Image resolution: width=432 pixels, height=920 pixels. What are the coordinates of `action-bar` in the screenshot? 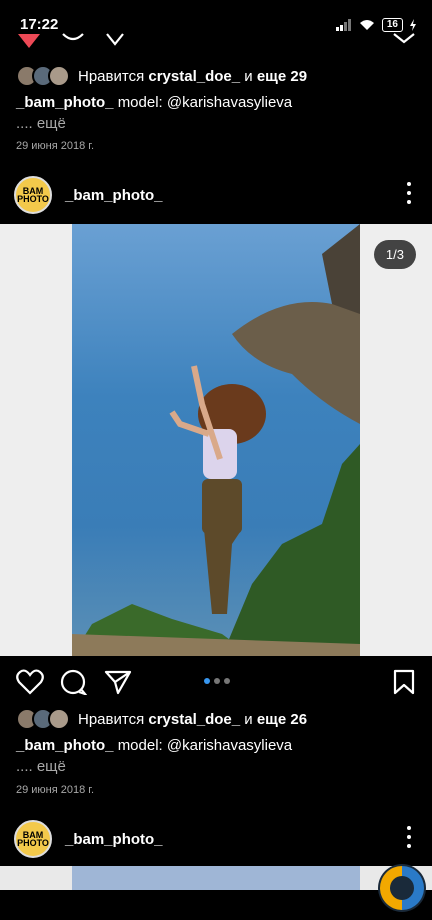 It's located at (216, 683).